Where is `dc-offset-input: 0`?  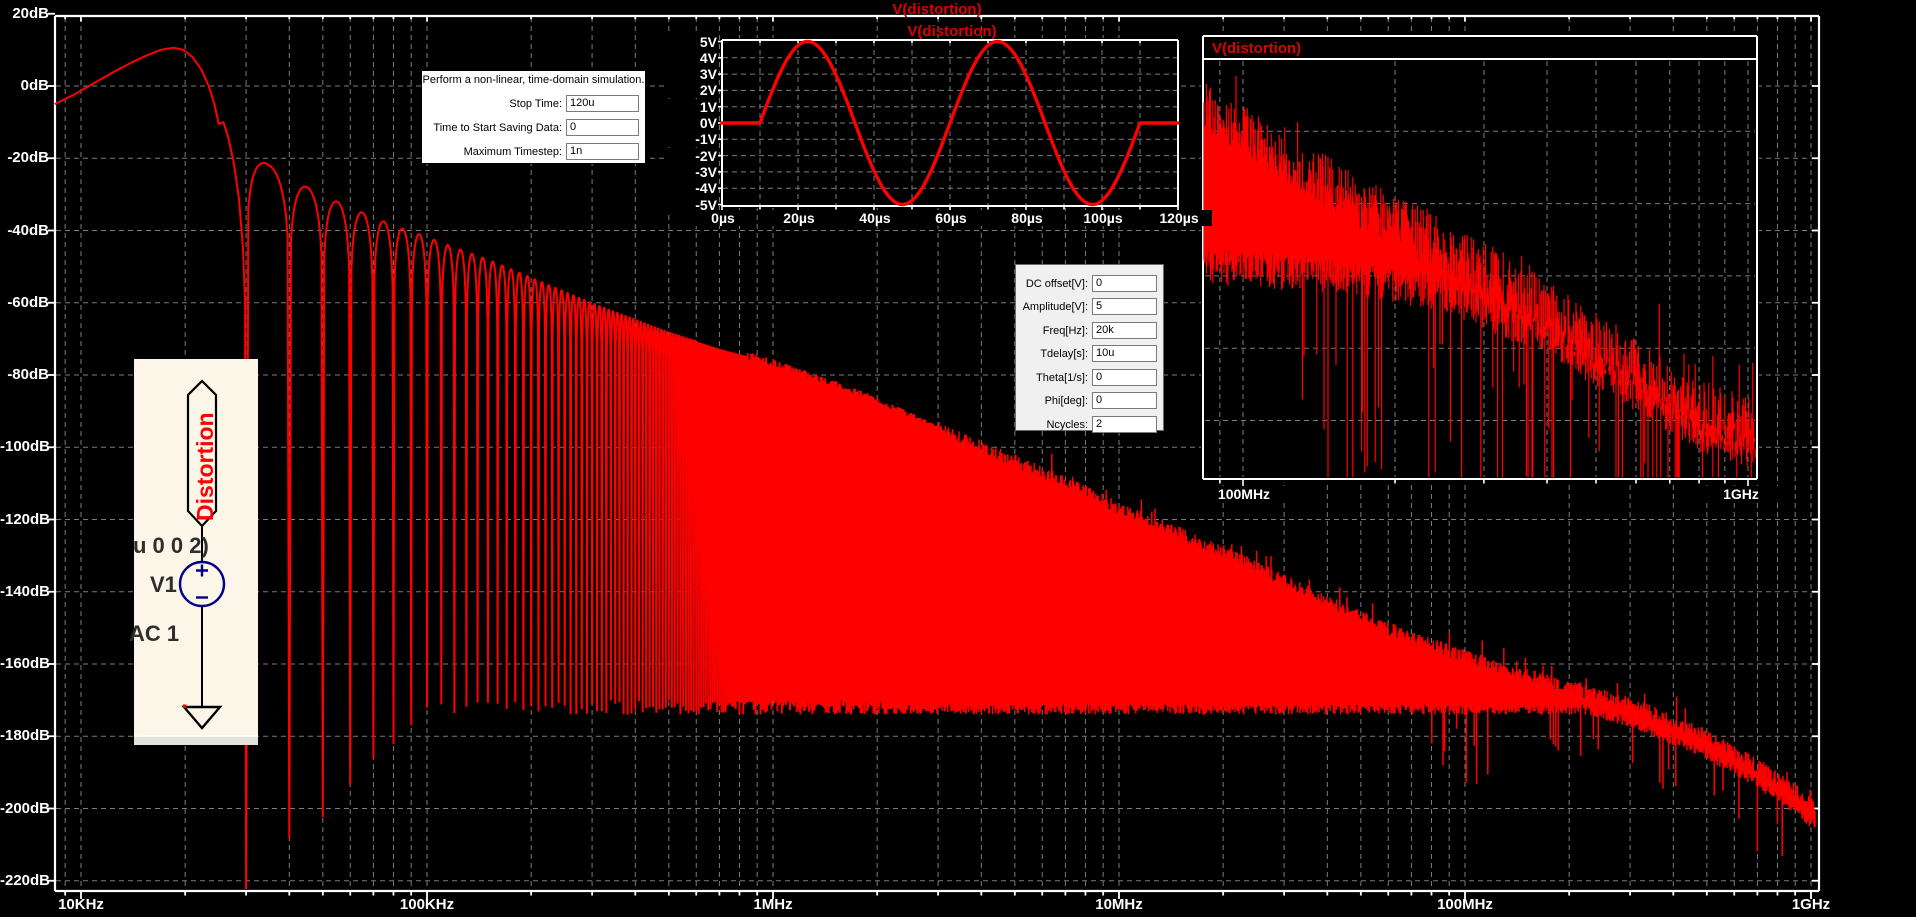
dc-offset-input: 0 is located at coordinates (1124, 283).